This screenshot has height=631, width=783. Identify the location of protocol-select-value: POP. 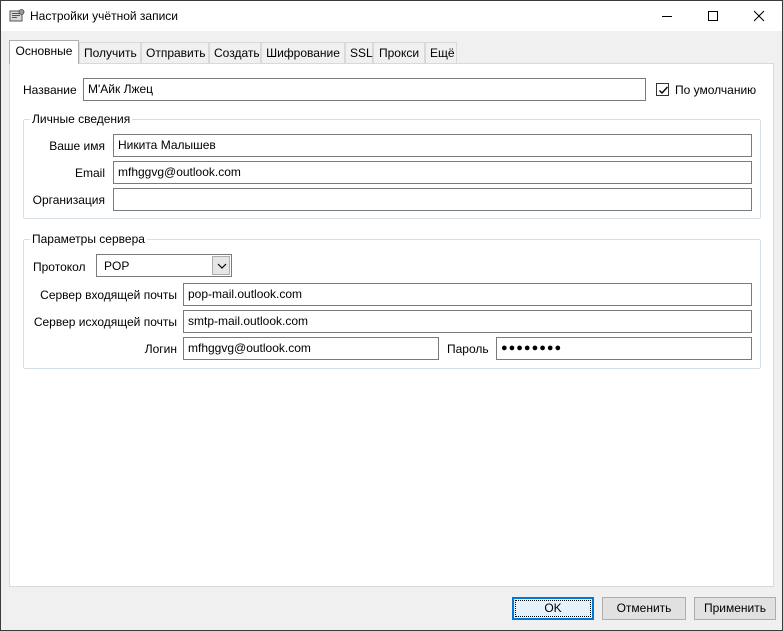
(117, 266).